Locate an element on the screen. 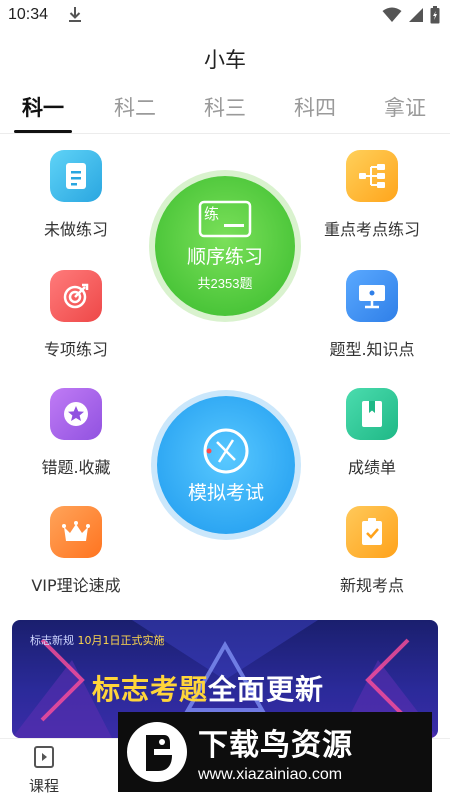  status-icons is located at coordinates (411, 15).